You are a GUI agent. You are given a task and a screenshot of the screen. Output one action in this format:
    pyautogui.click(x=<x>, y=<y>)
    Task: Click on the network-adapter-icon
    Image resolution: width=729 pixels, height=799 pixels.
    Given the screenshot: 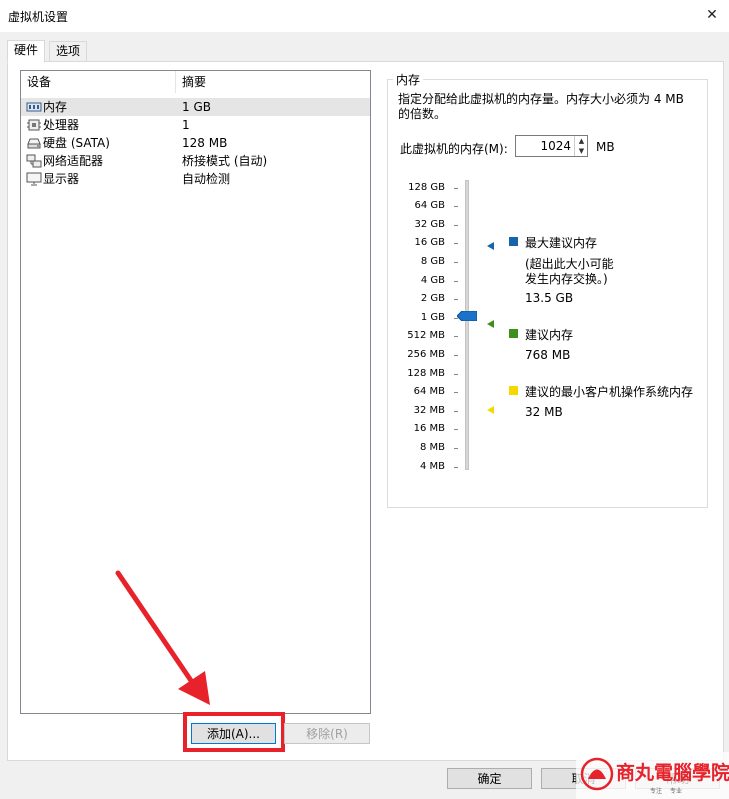 What is the action you would take?
    pyautogui.click(x=34, y=161)
    